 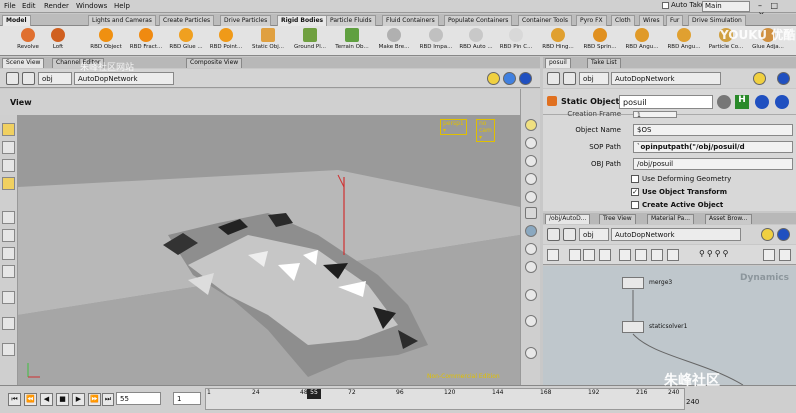 I want to click on transform-tool-icon, so click(x=8, y=147).